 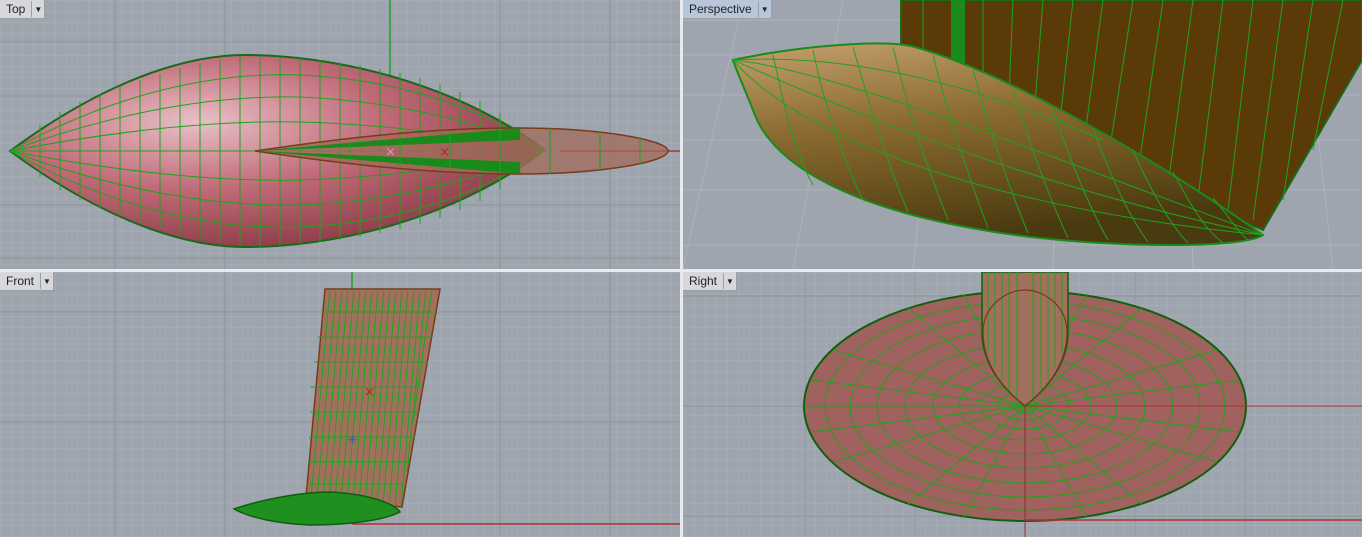 What do you see at coordinates (681, 270) in the screenshot?
I see `viewport-splitter-horizontal` at bounding box center [681, 270].